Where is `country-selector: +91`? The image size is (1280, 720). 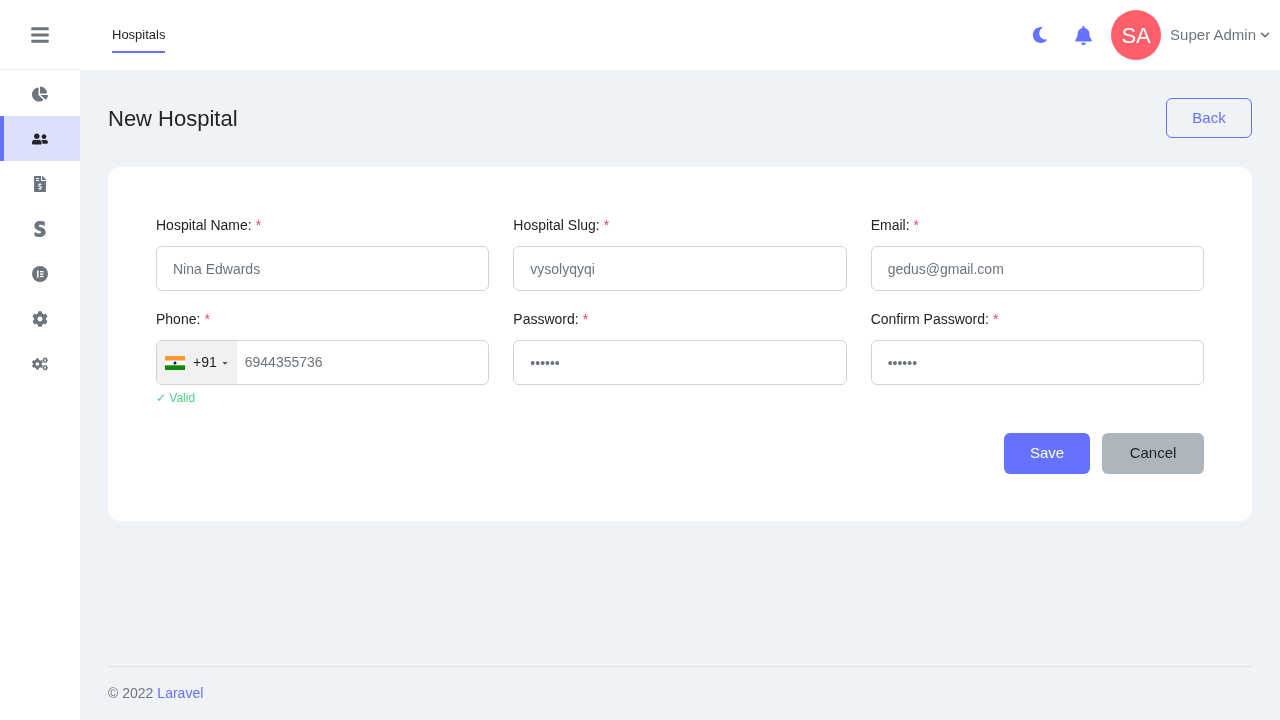
country-selector: +91 is located at coordinates (197, 362).